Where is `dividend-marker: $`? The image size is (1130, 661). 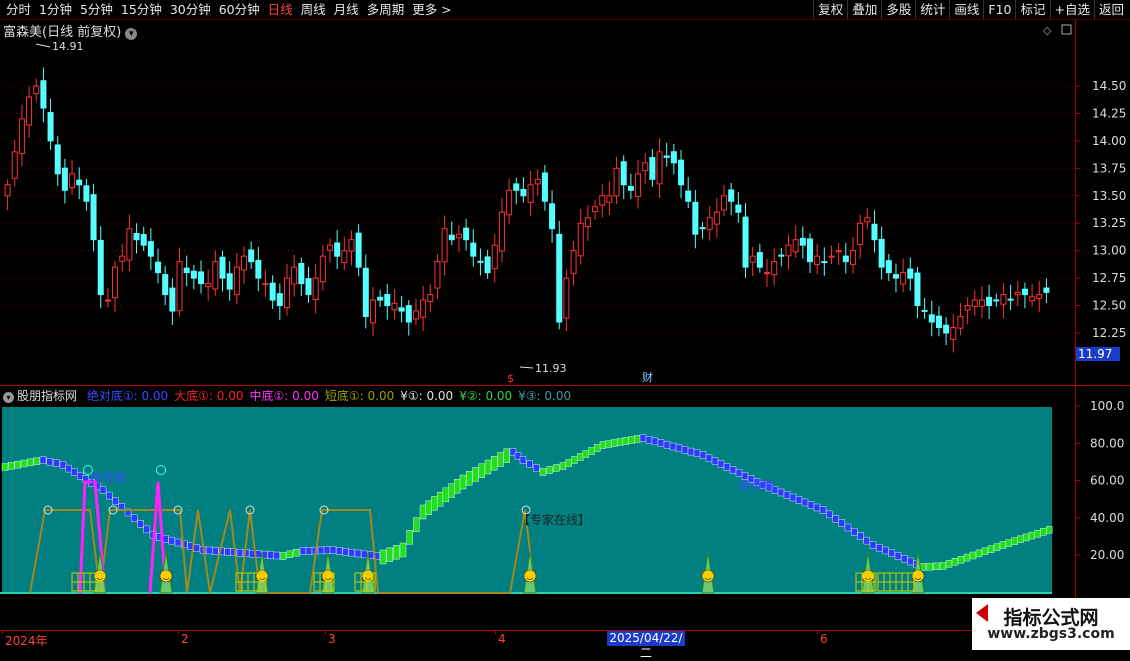
dividend-marker: $ is located at coordinates (510, 378).